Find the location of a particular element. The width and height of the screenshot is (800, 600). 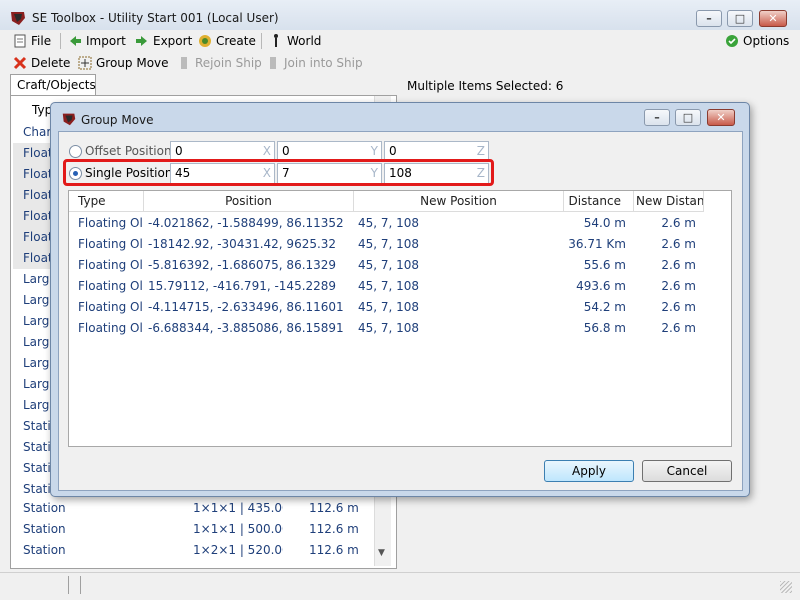

grid-cell-distance: 56.8 m is located at coordinates (595, 328).